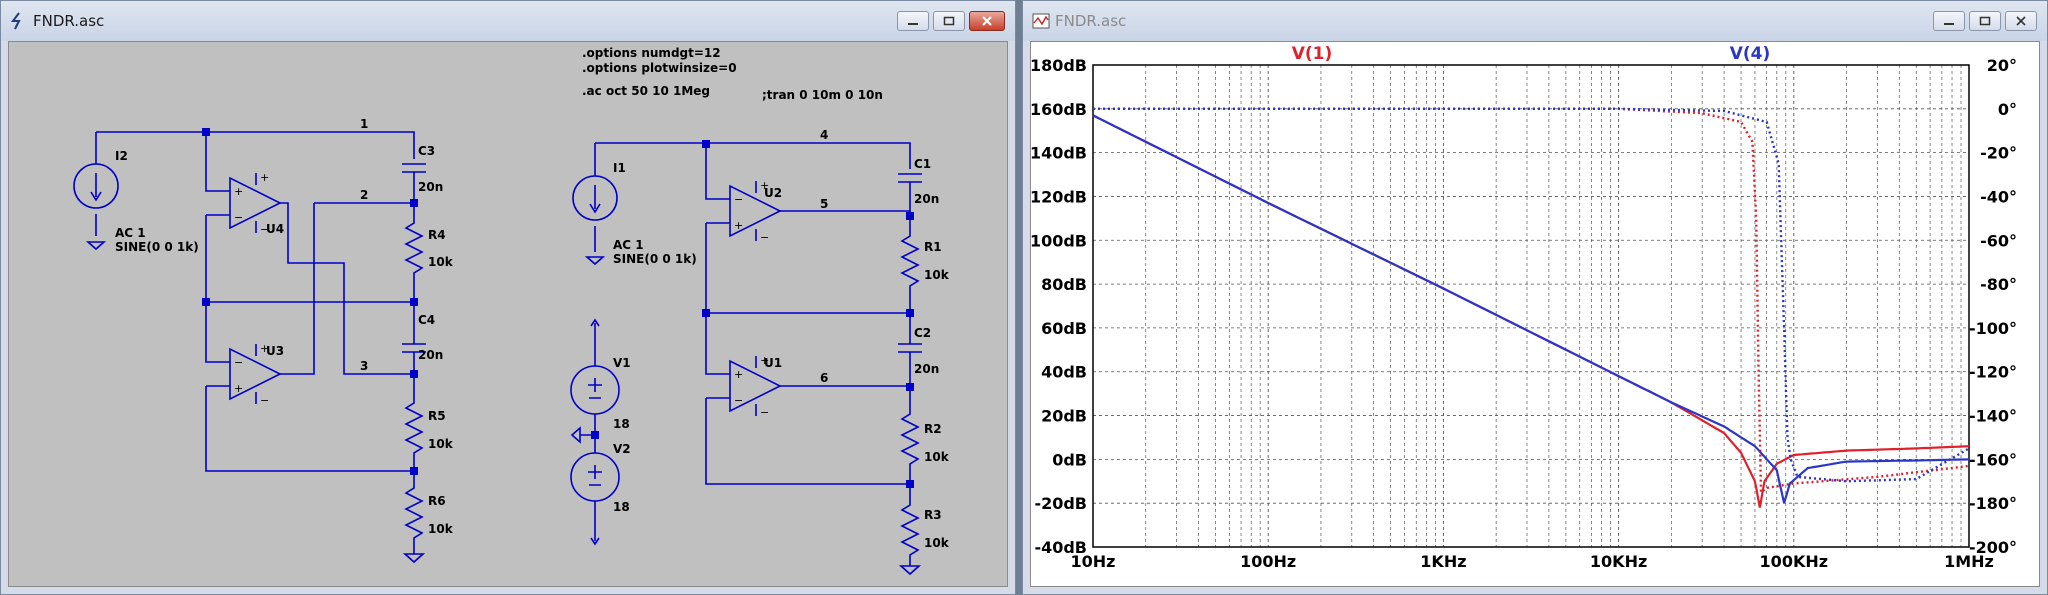 Image resolution: width=2048 pixels, height=595 pixels. Describe the element at coordinates (1993, 459) in the screenshot. I see `y-right-tick-label: -160°` at that location.